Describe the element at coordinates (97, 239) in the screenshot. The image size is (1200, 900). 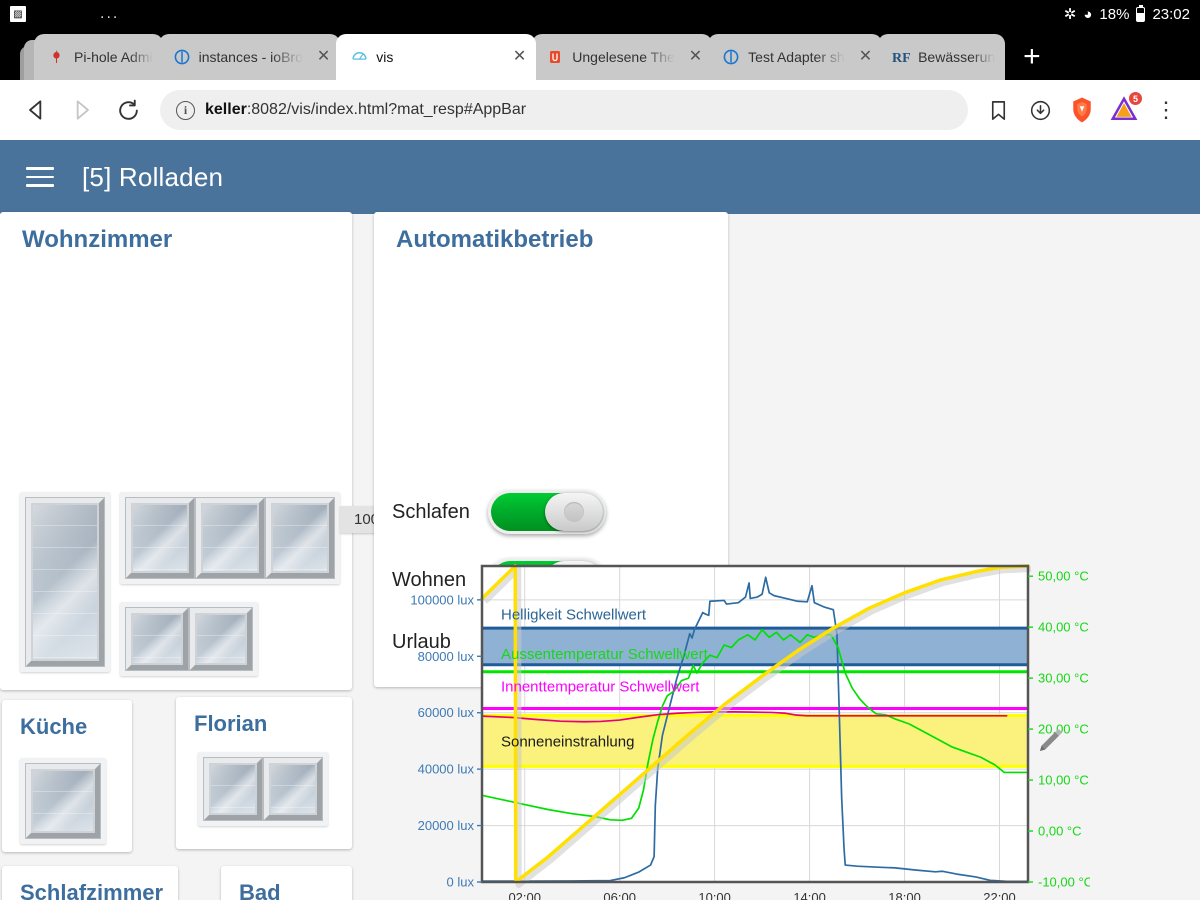
I see `card-title-wohnzimmer: Wohnzimmer` at that location.